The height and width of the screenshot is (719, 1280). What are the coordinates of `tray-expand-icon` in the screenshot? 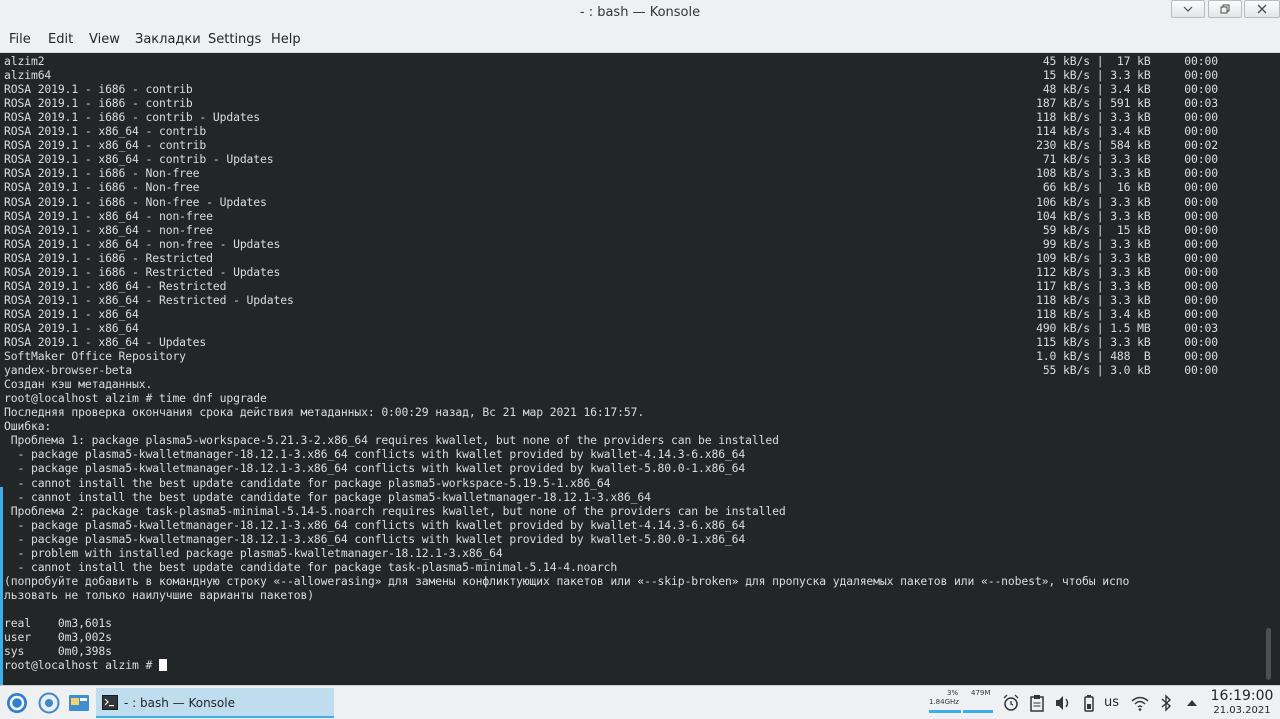 It's located at (1192, 703).